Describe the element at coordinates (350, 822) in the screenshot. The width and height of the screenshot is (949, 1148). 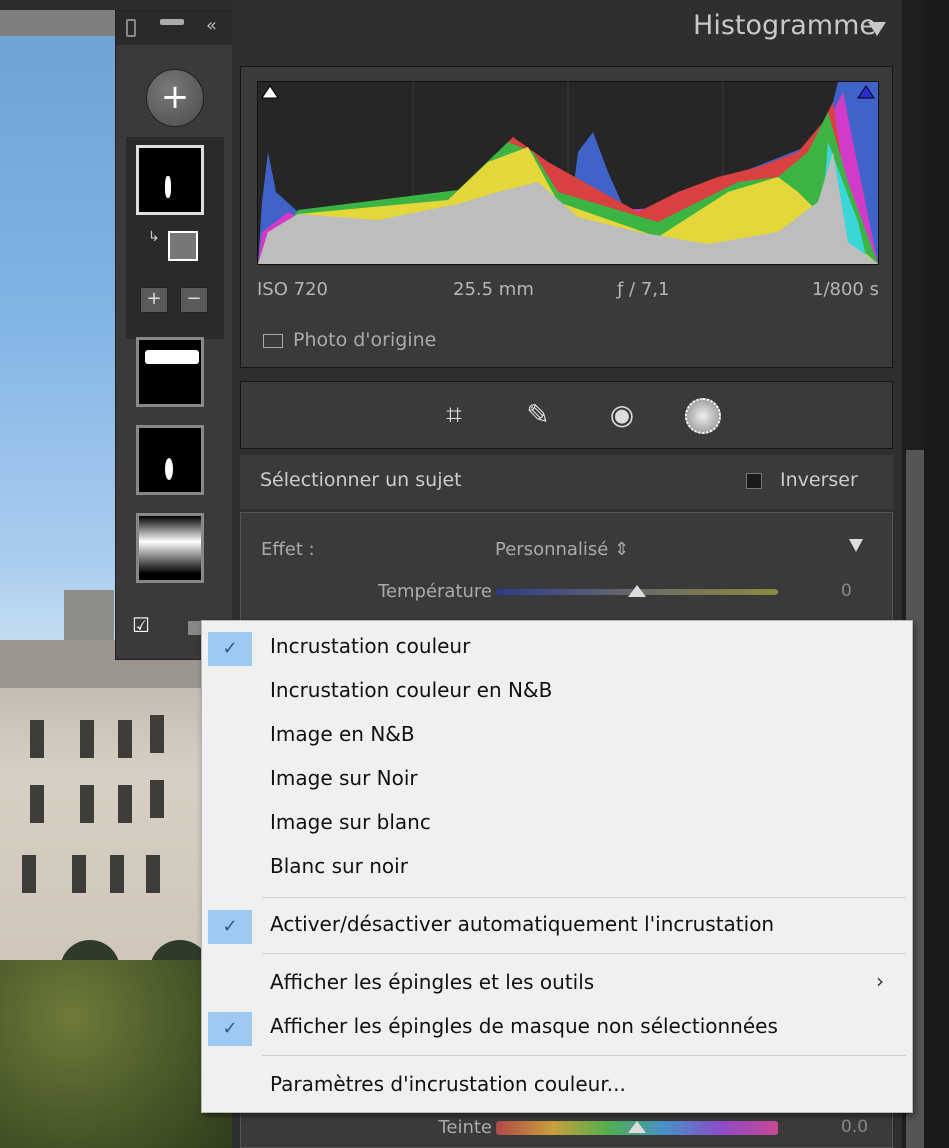
I see `menu-item-label: Image sur blanc` at that location.